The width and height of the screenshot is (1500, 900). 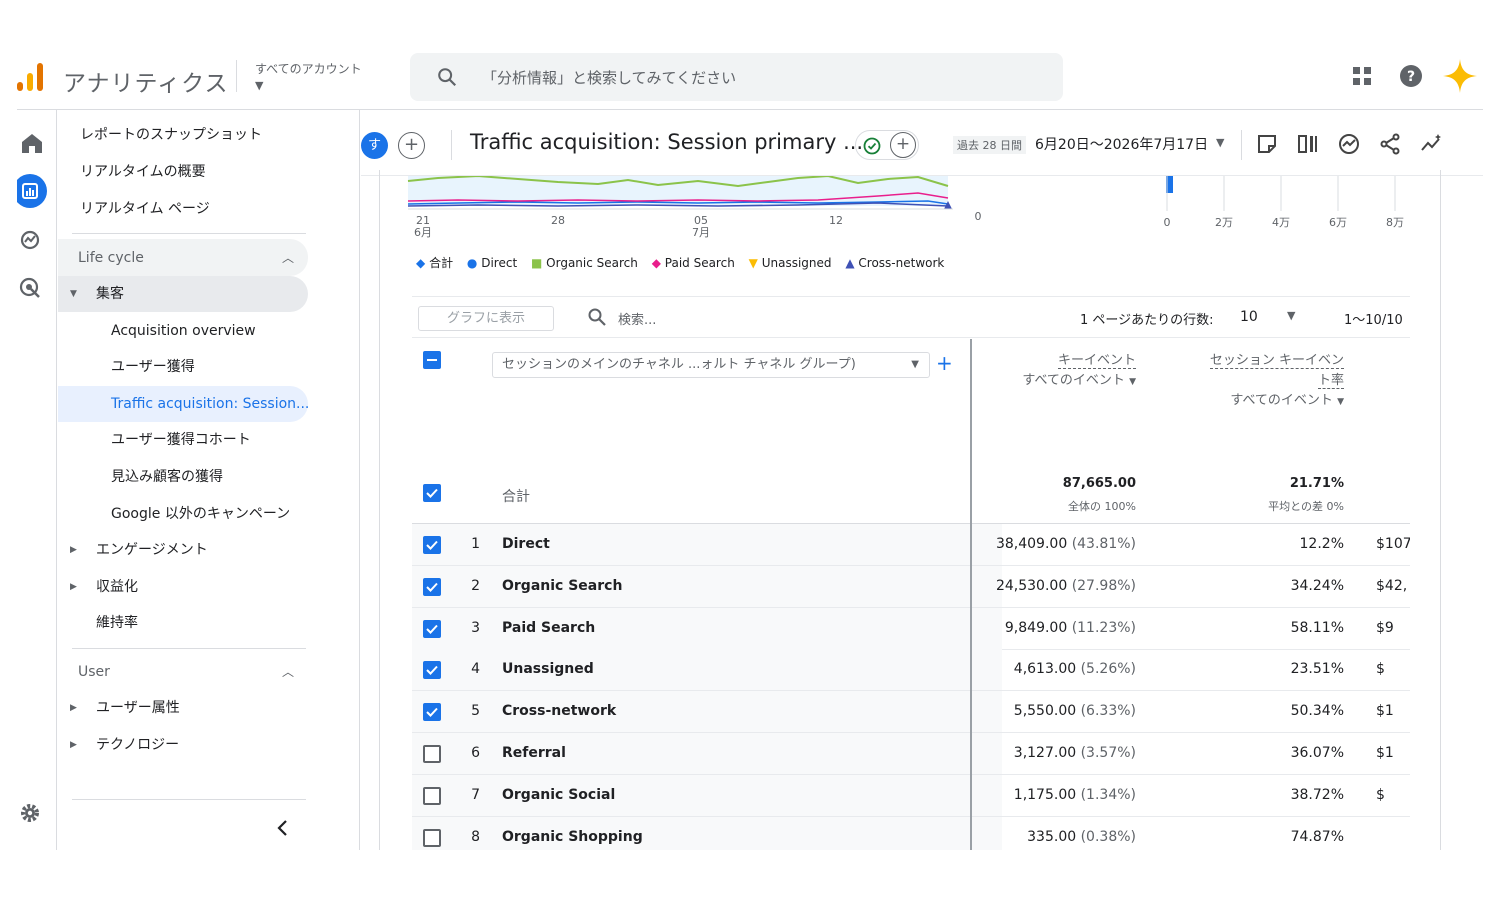 I want to click on section-user: User ︿, so click(x=183, y=672).